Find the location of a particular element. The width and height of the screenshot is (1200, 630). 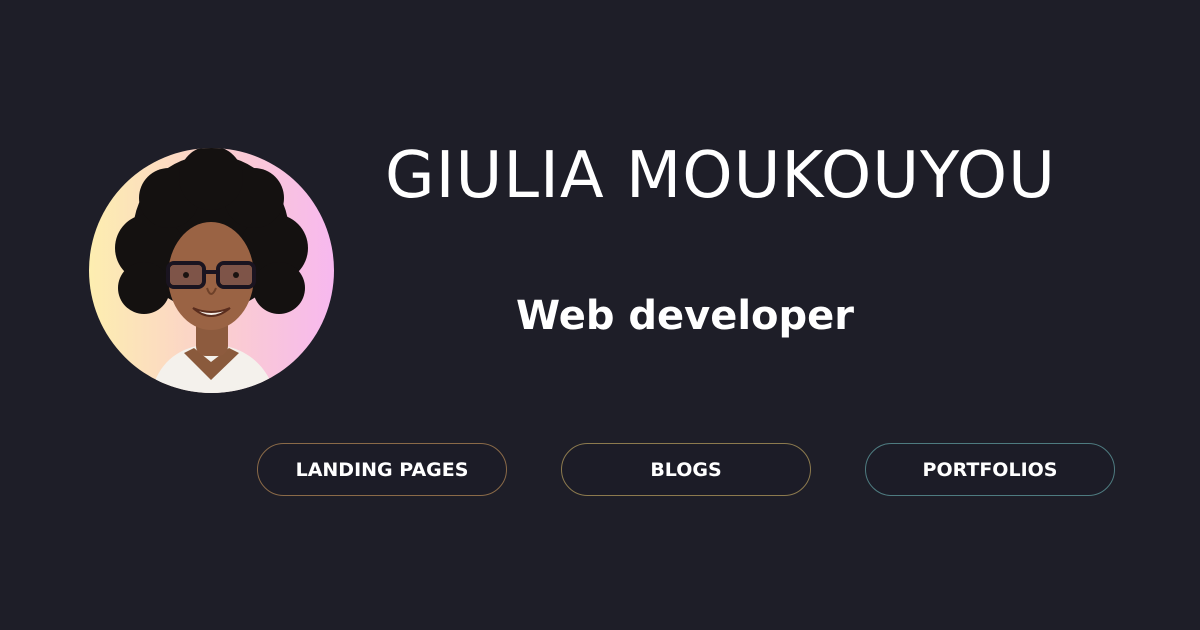

profile-photo-icon is located at coordinates (211, 270).